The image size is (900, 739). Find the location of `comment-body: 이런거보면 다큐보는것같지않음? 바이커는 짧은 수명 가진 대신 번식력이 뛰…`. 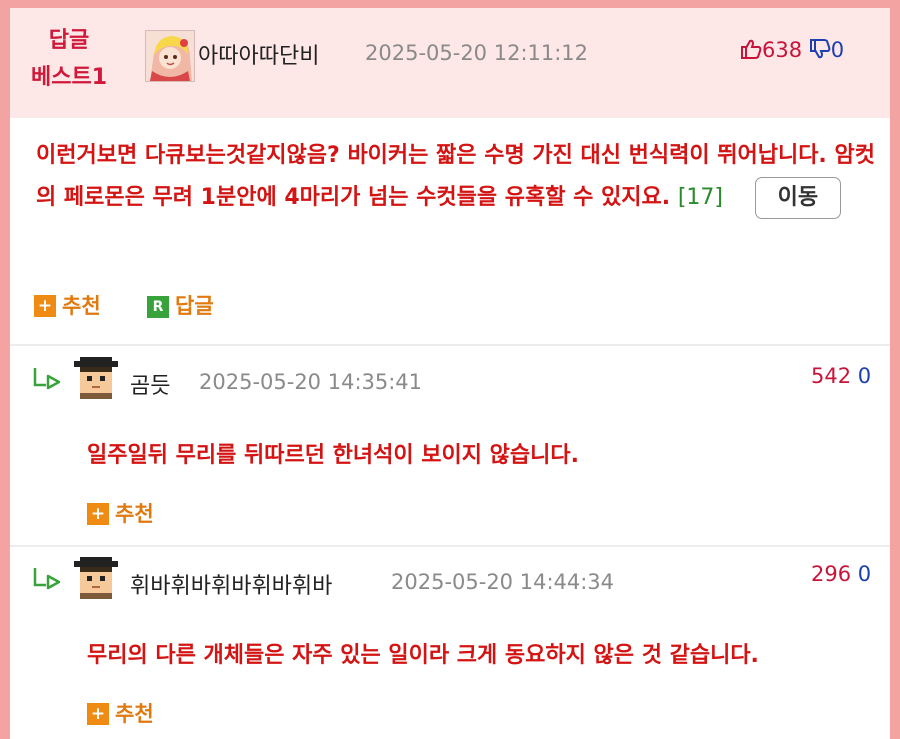

comment-body: 이런거보면 다큐보는것같지않음? 바이커는 짧은 수명 가진 대신 번식력이 뛰… is located at coordinates (461, 177).